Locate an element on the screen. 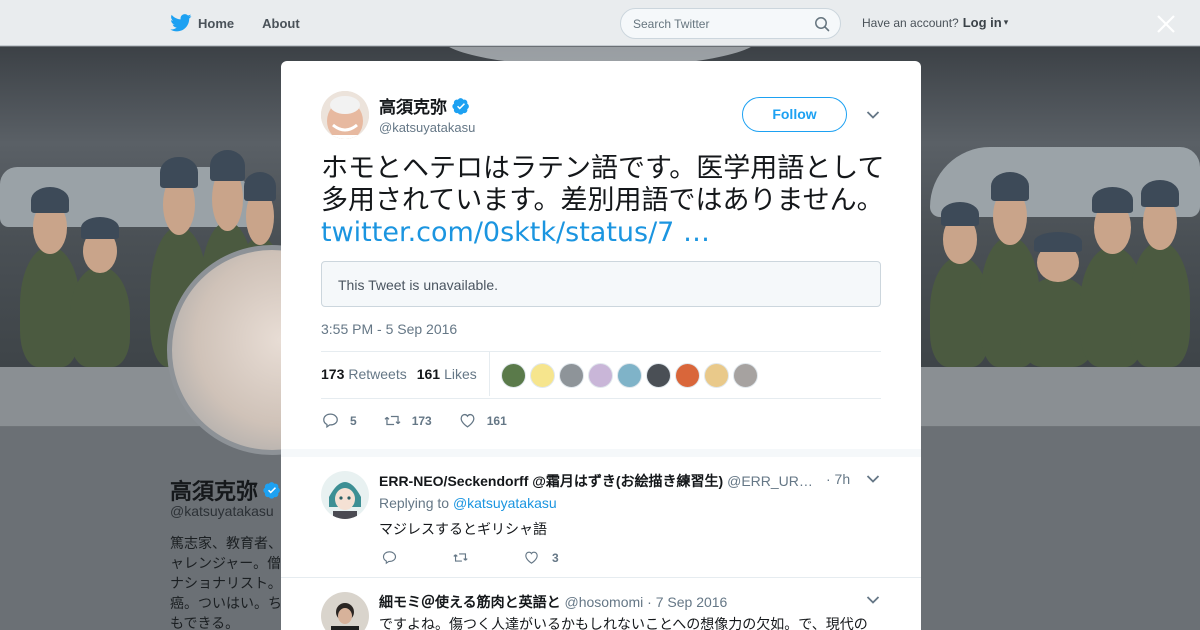 Image resolution: width=1200 pixels, height=630 pixels. retweets-stat: 173 Retweets is located at coordinates (364, 374).